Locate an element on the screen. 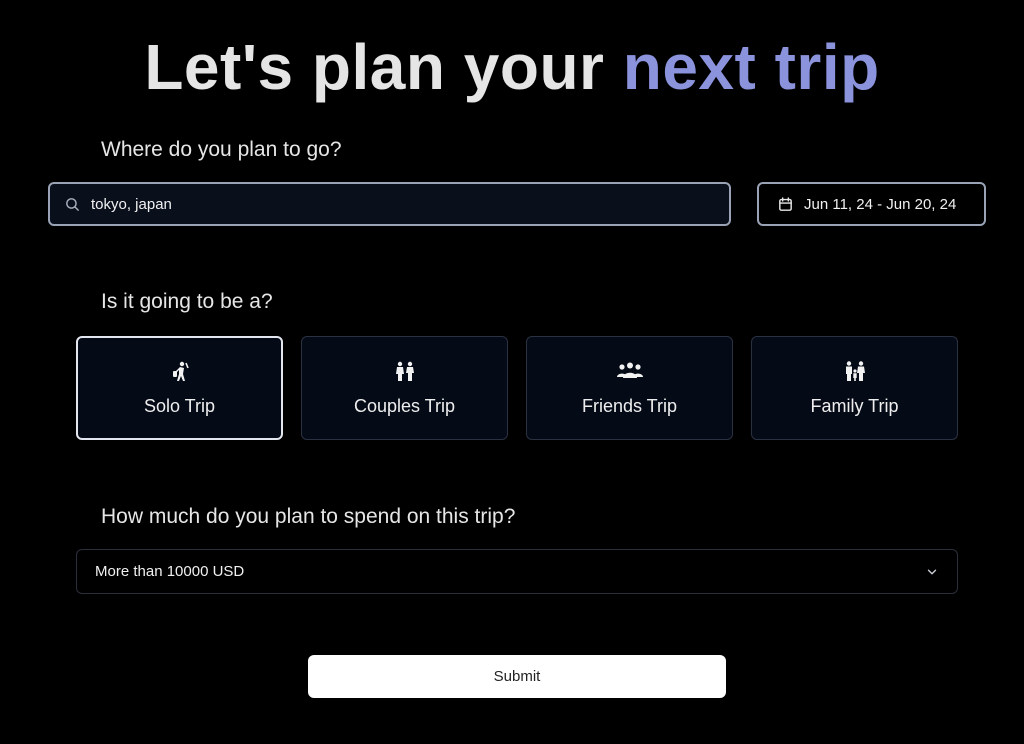  solo-traveler-icon is located at coordinates (180, 372).